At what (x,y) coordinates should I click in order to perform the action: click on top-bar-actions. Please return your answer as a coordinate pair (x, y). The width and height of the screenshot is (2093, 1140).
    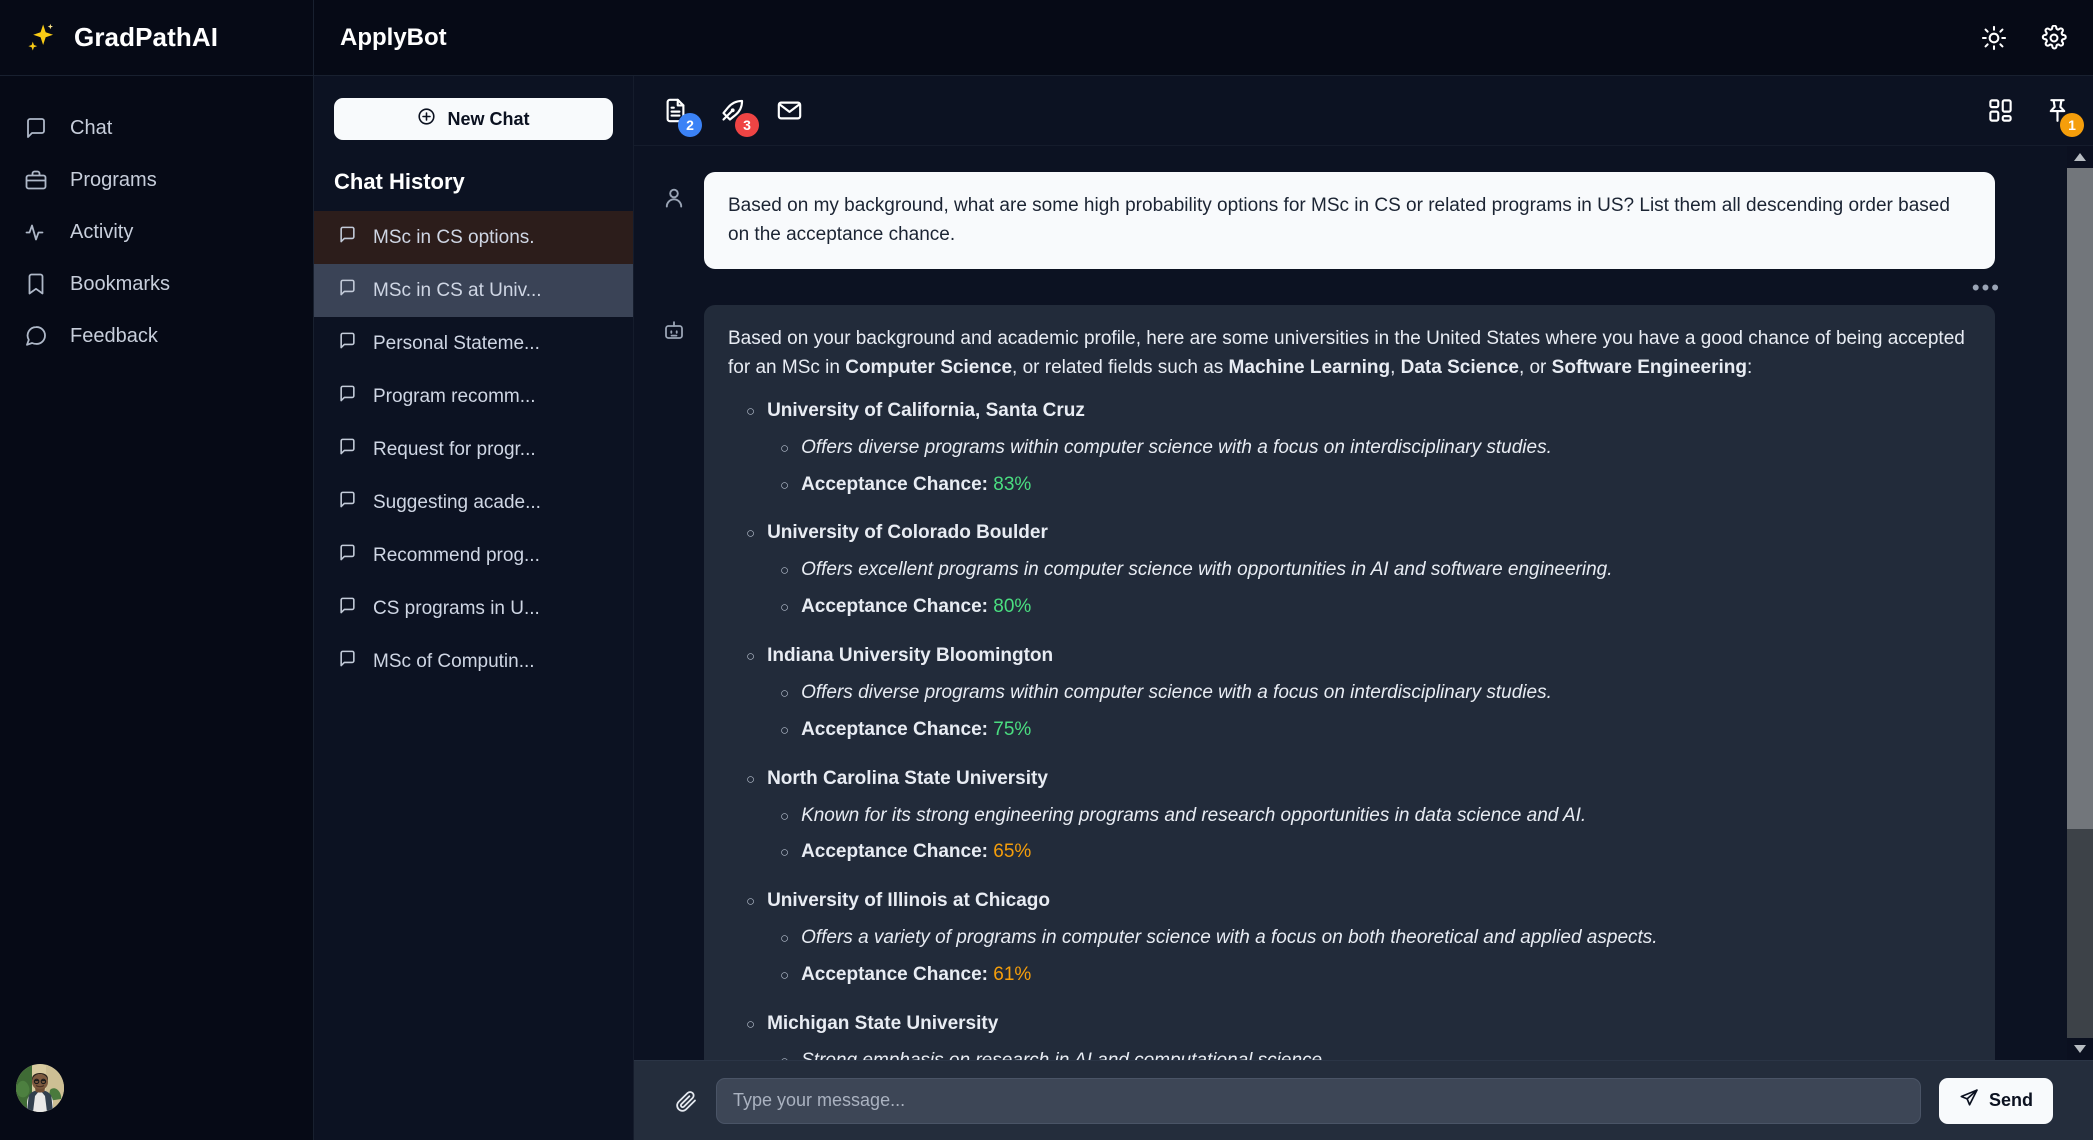
    Looking at the image, I should click on (2024, 37).